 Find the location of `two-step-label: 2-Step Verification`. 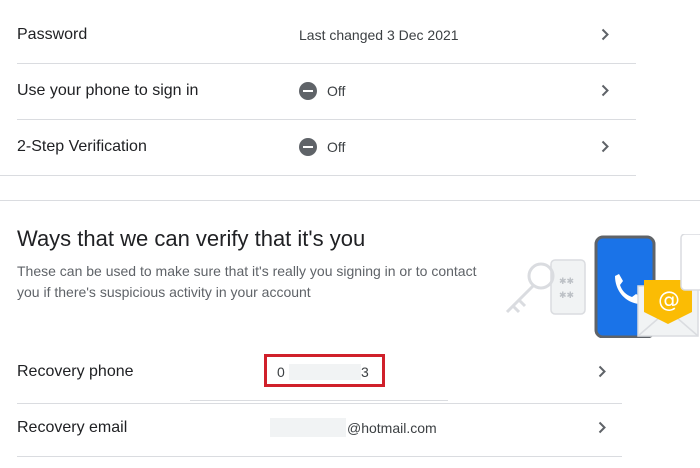

two-step-label: 2-Step Verification is located at coordinates (82, 146).